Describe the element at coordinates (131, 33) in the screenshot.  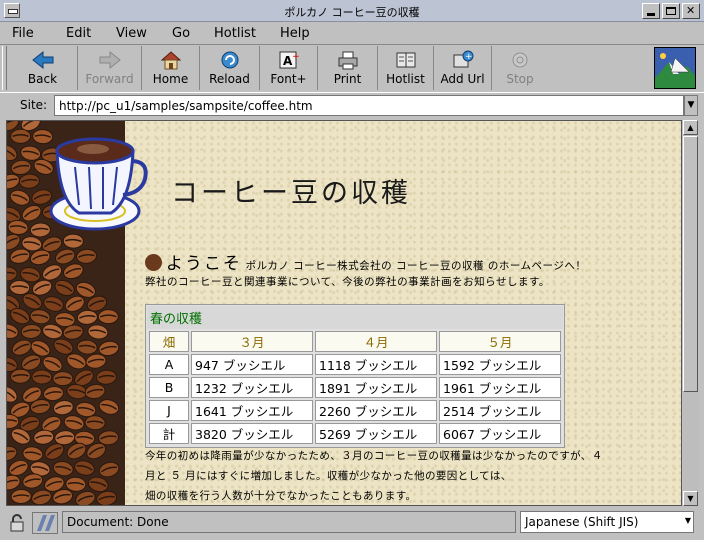
I see `menu-view: View` at that location.